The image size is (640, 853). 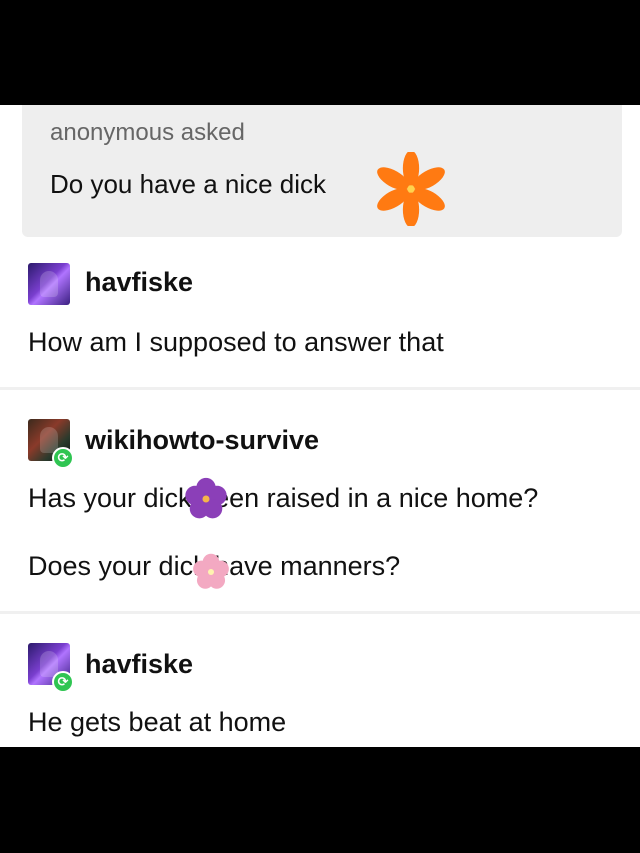 I want to click on post-username: wikihowto-survive, so click(x=202, y=440).